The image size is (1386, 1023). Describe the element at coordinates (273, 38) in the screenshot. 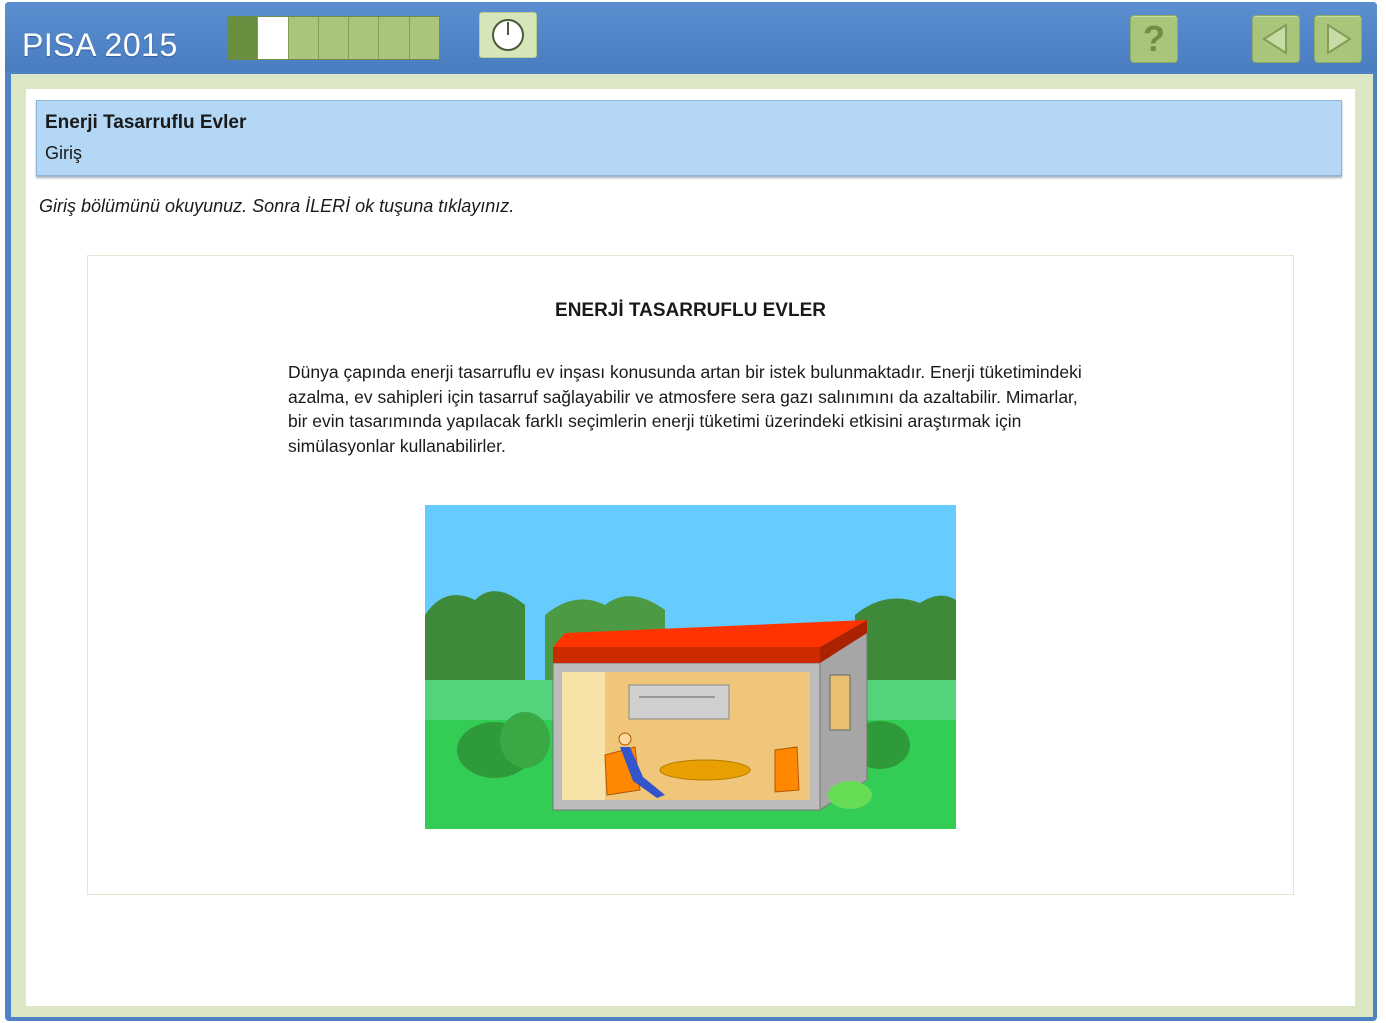

I see `progress-segment-current` at that location.